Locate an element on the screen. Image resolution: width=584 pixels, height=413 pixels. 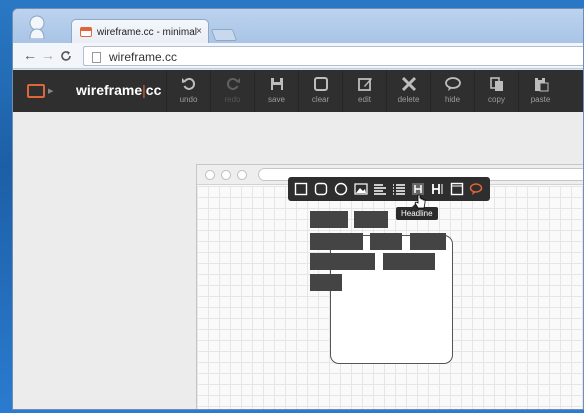
edit-button: edit is located at coordinates (364, 91).